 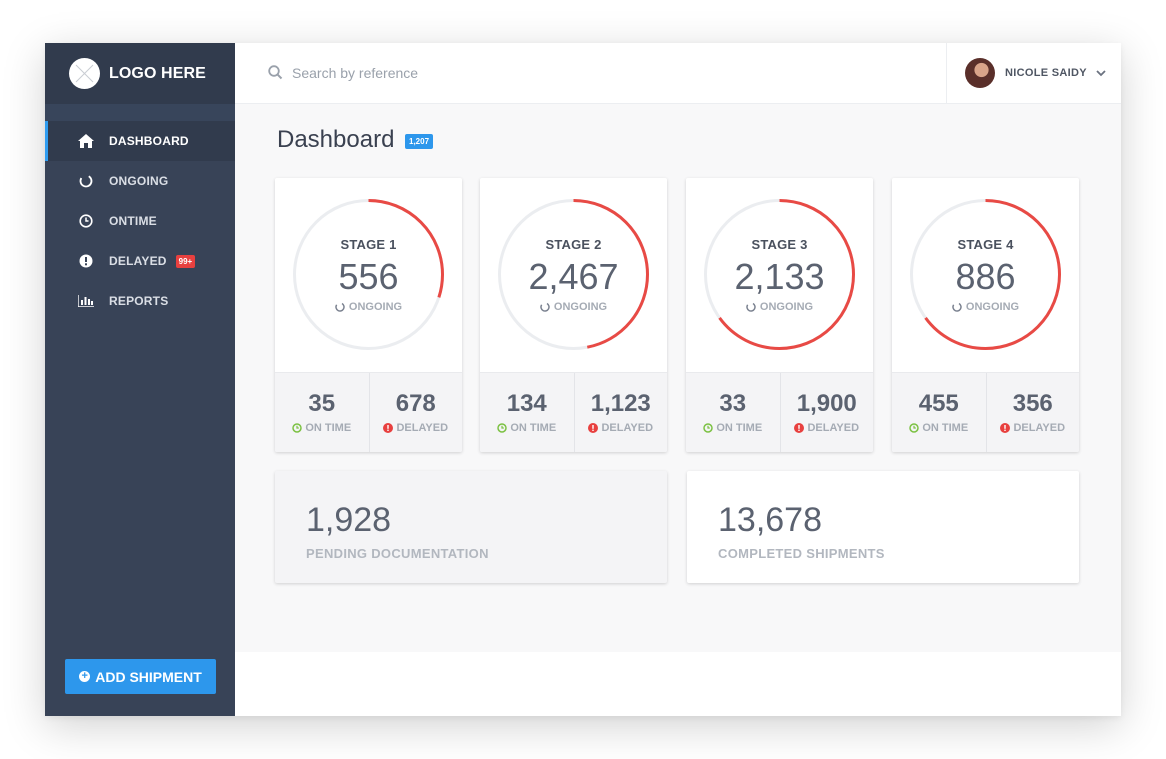 I want to click on stage-footer: 33 ON TIME 1,900 DELAYED, so click(x=779, y=412).